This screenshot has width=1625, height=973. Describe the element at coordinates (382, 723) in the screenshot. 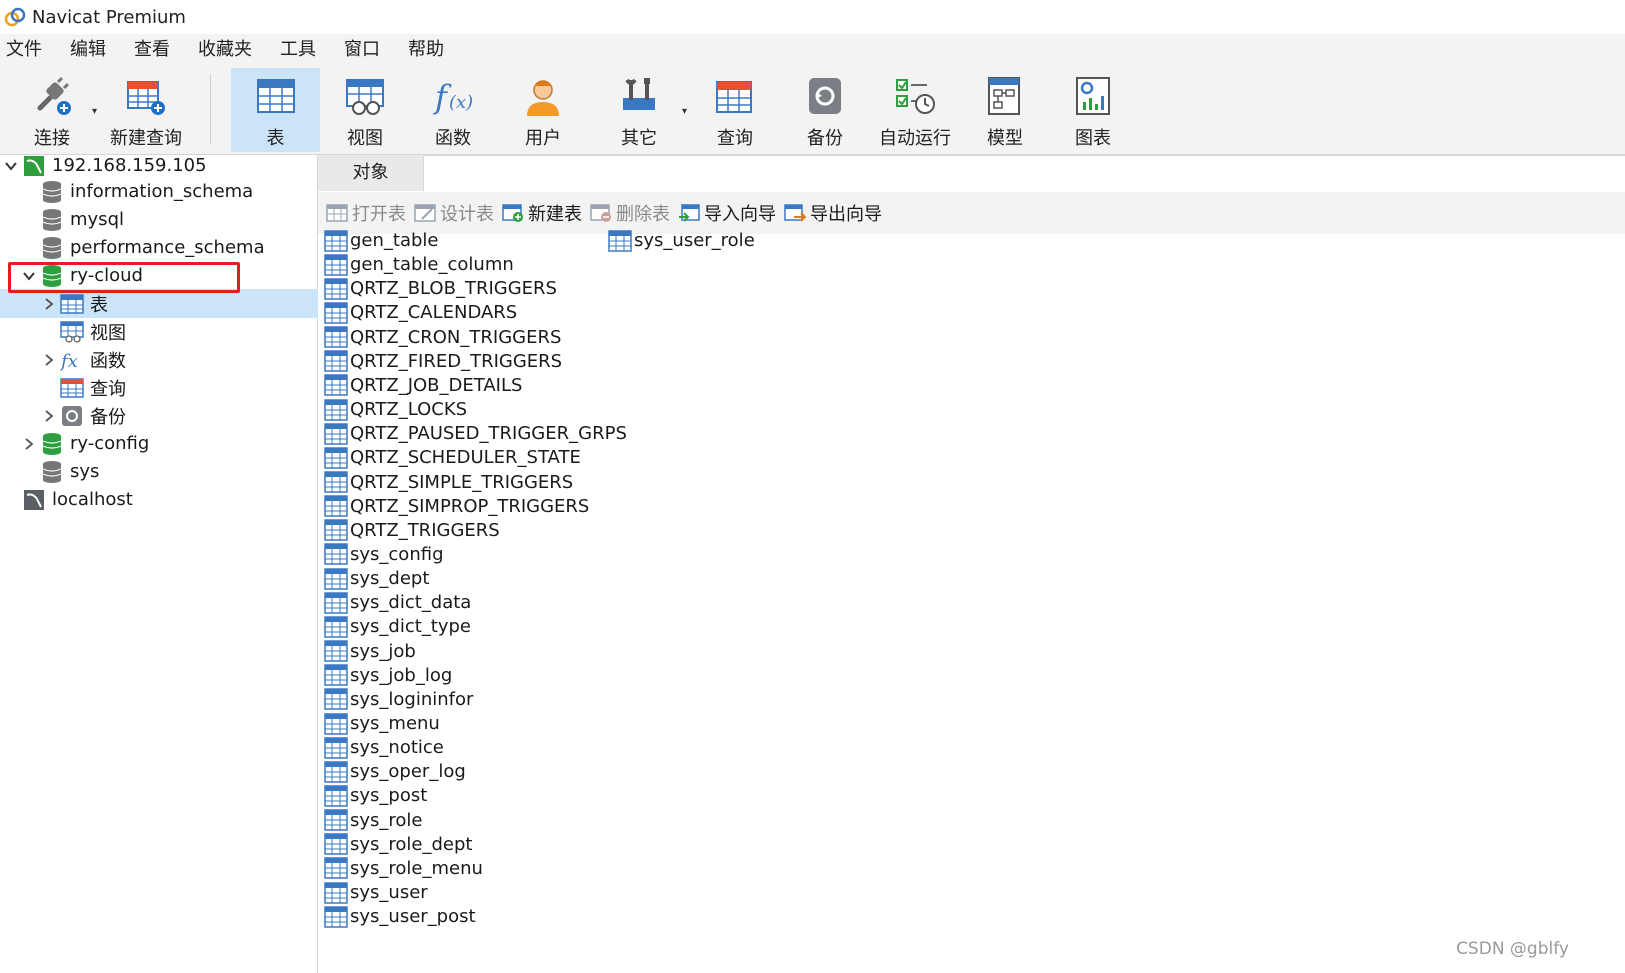

I see `table-list-item: sys_menu` at that location.